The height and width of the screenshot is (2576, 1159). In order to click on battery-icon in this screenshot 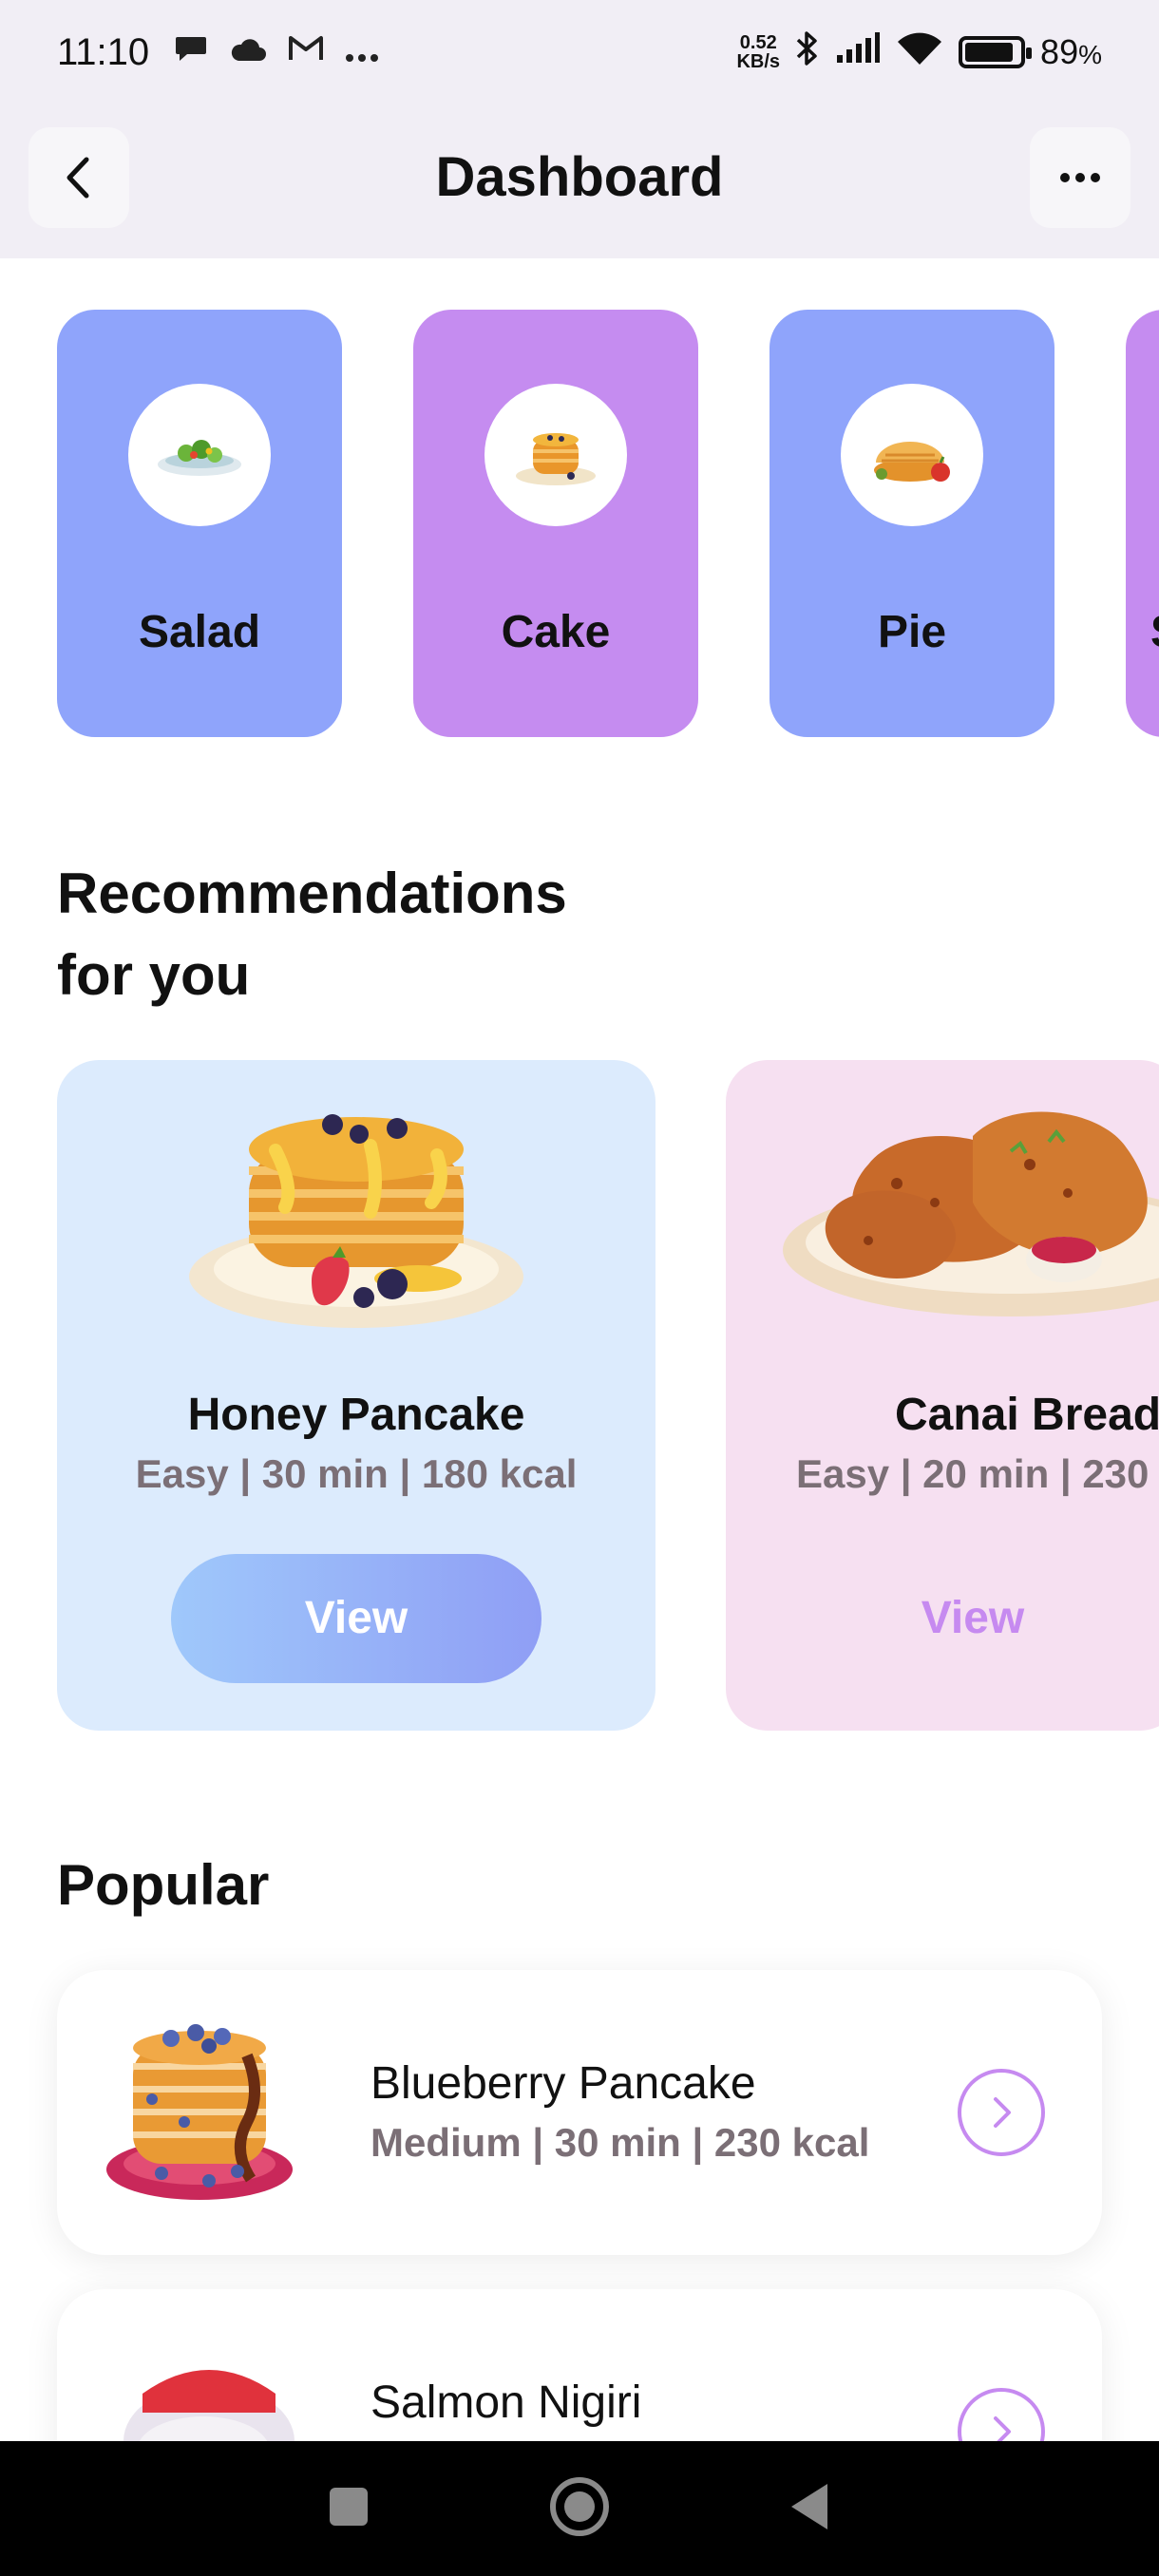, I will do `click(996, 52)`.